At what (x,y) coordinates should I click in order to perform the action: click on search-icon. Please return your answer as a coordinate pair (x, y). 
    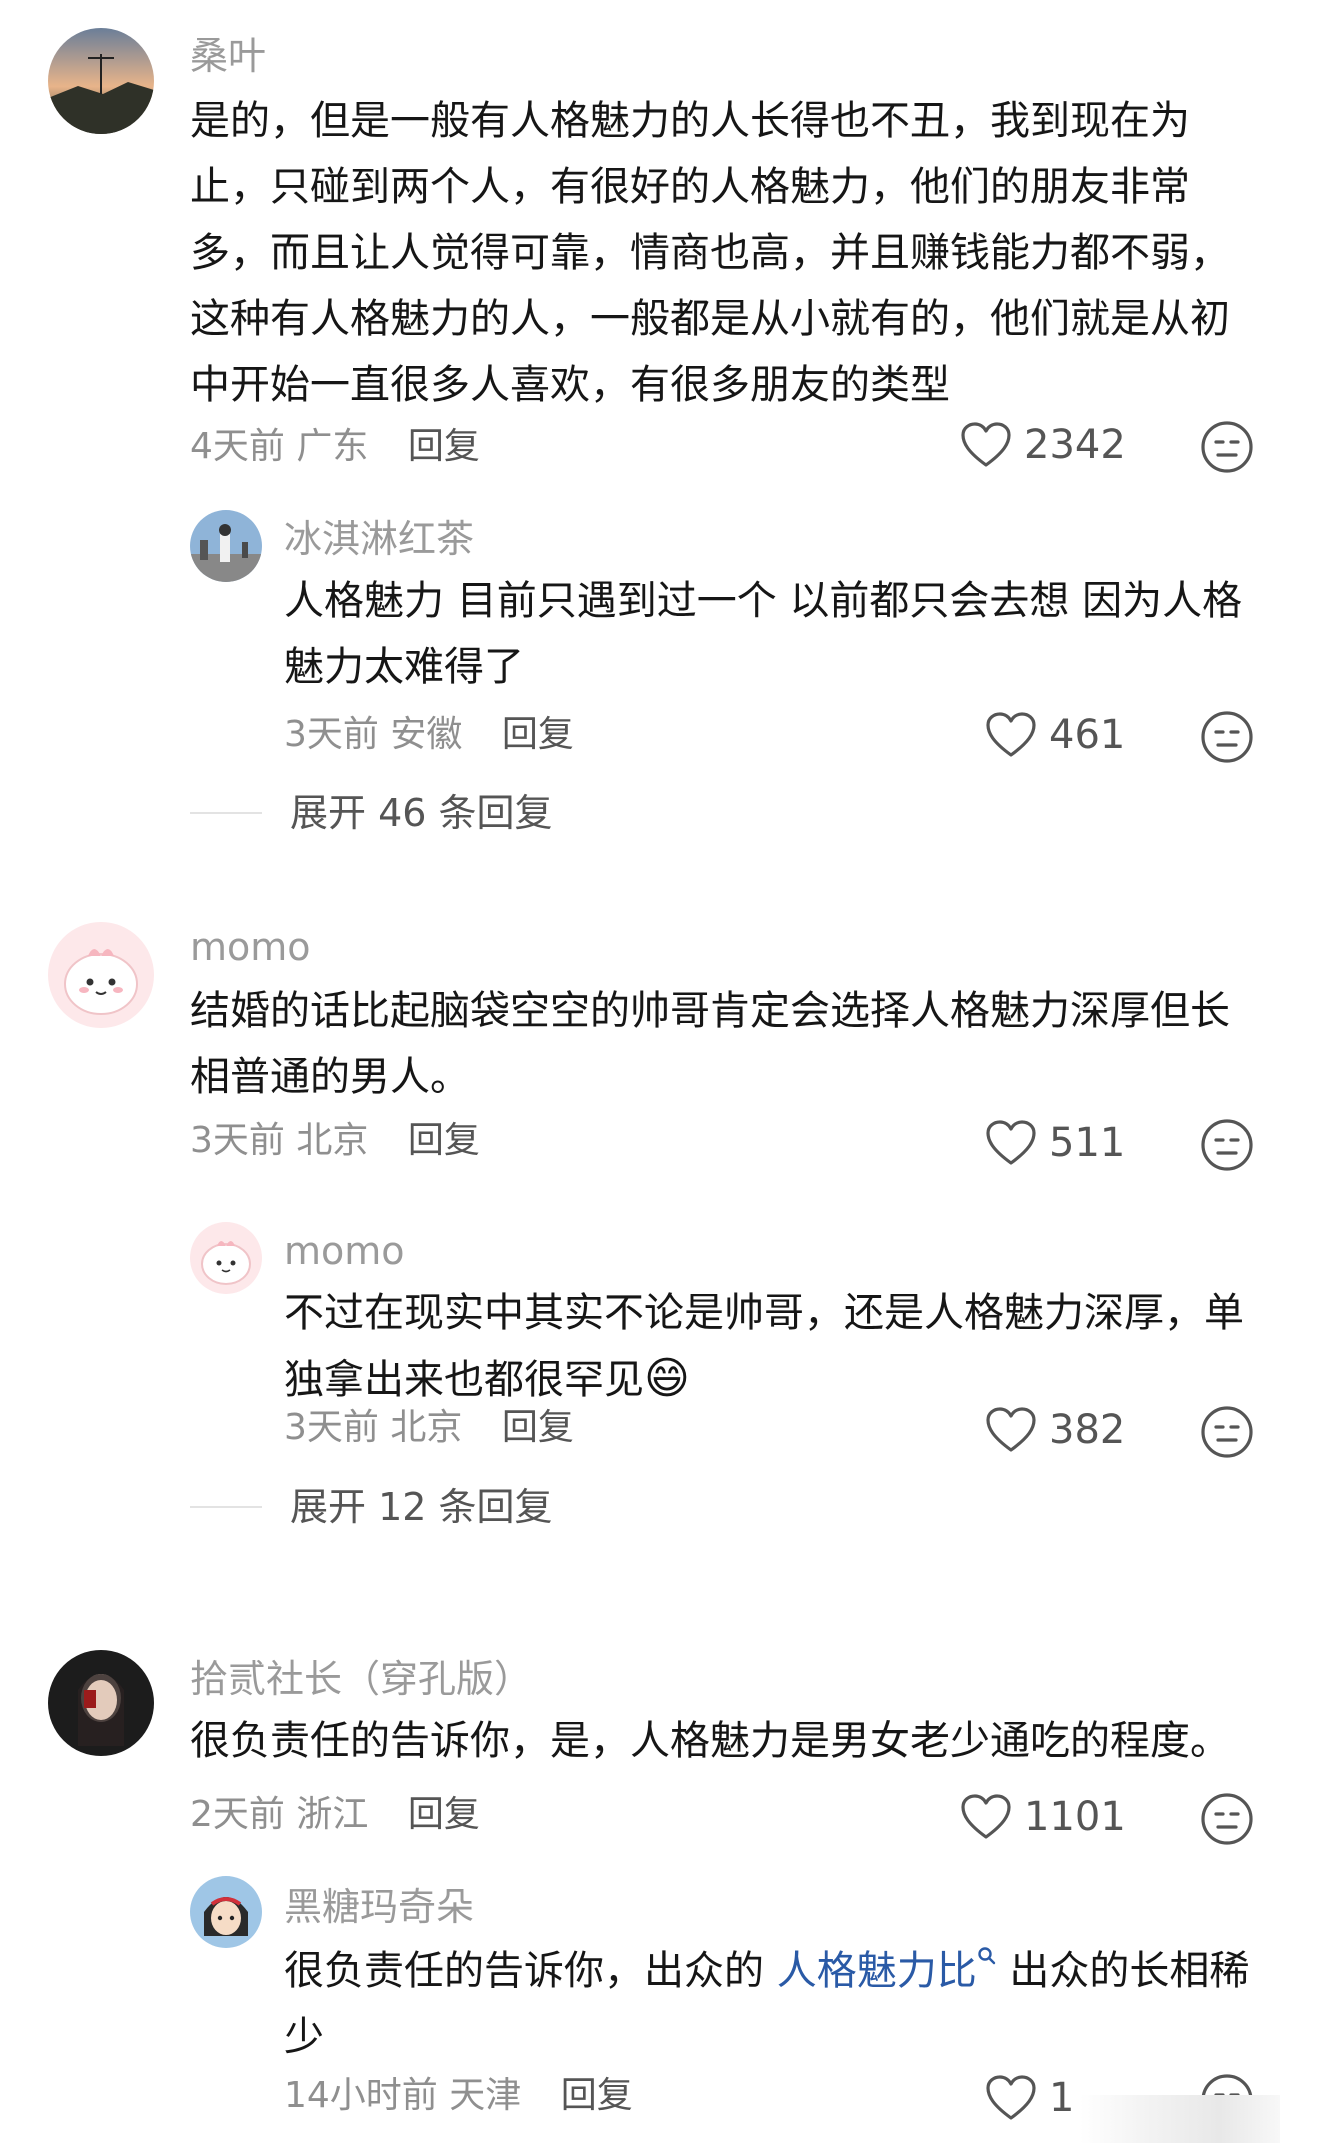
    Looking at the image, I should click on (986, 1956).